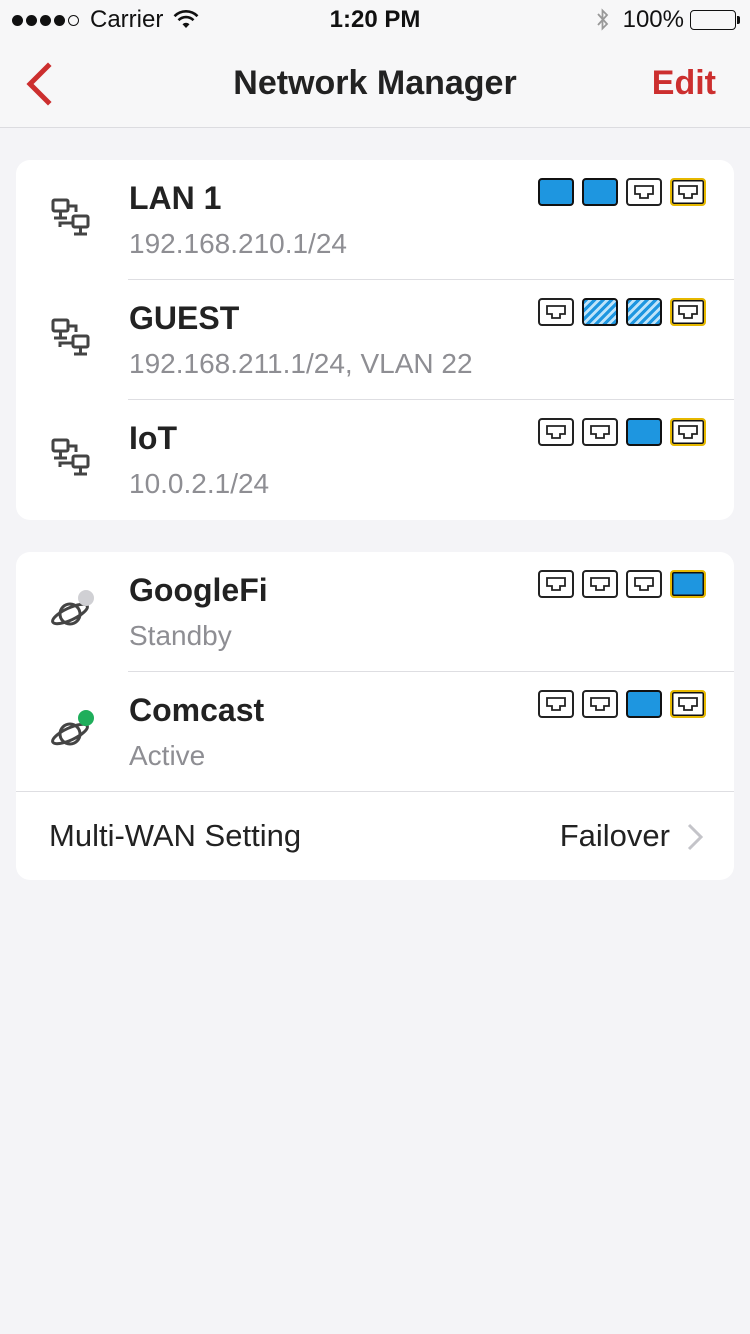 The width and height of the screenshot is (750, 1334). Describe the element at coordinates (238, 243) in the screenshot. I see `network-address: 192.168.210.1/24` at that location.